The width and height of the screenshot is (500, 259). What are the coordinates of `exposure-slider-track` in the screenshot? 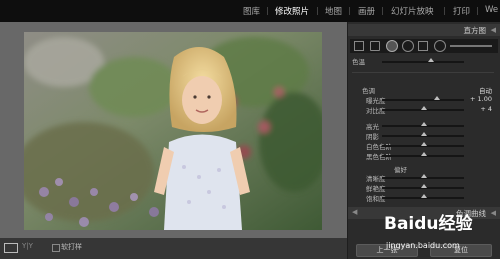 It's located at (423, 100).